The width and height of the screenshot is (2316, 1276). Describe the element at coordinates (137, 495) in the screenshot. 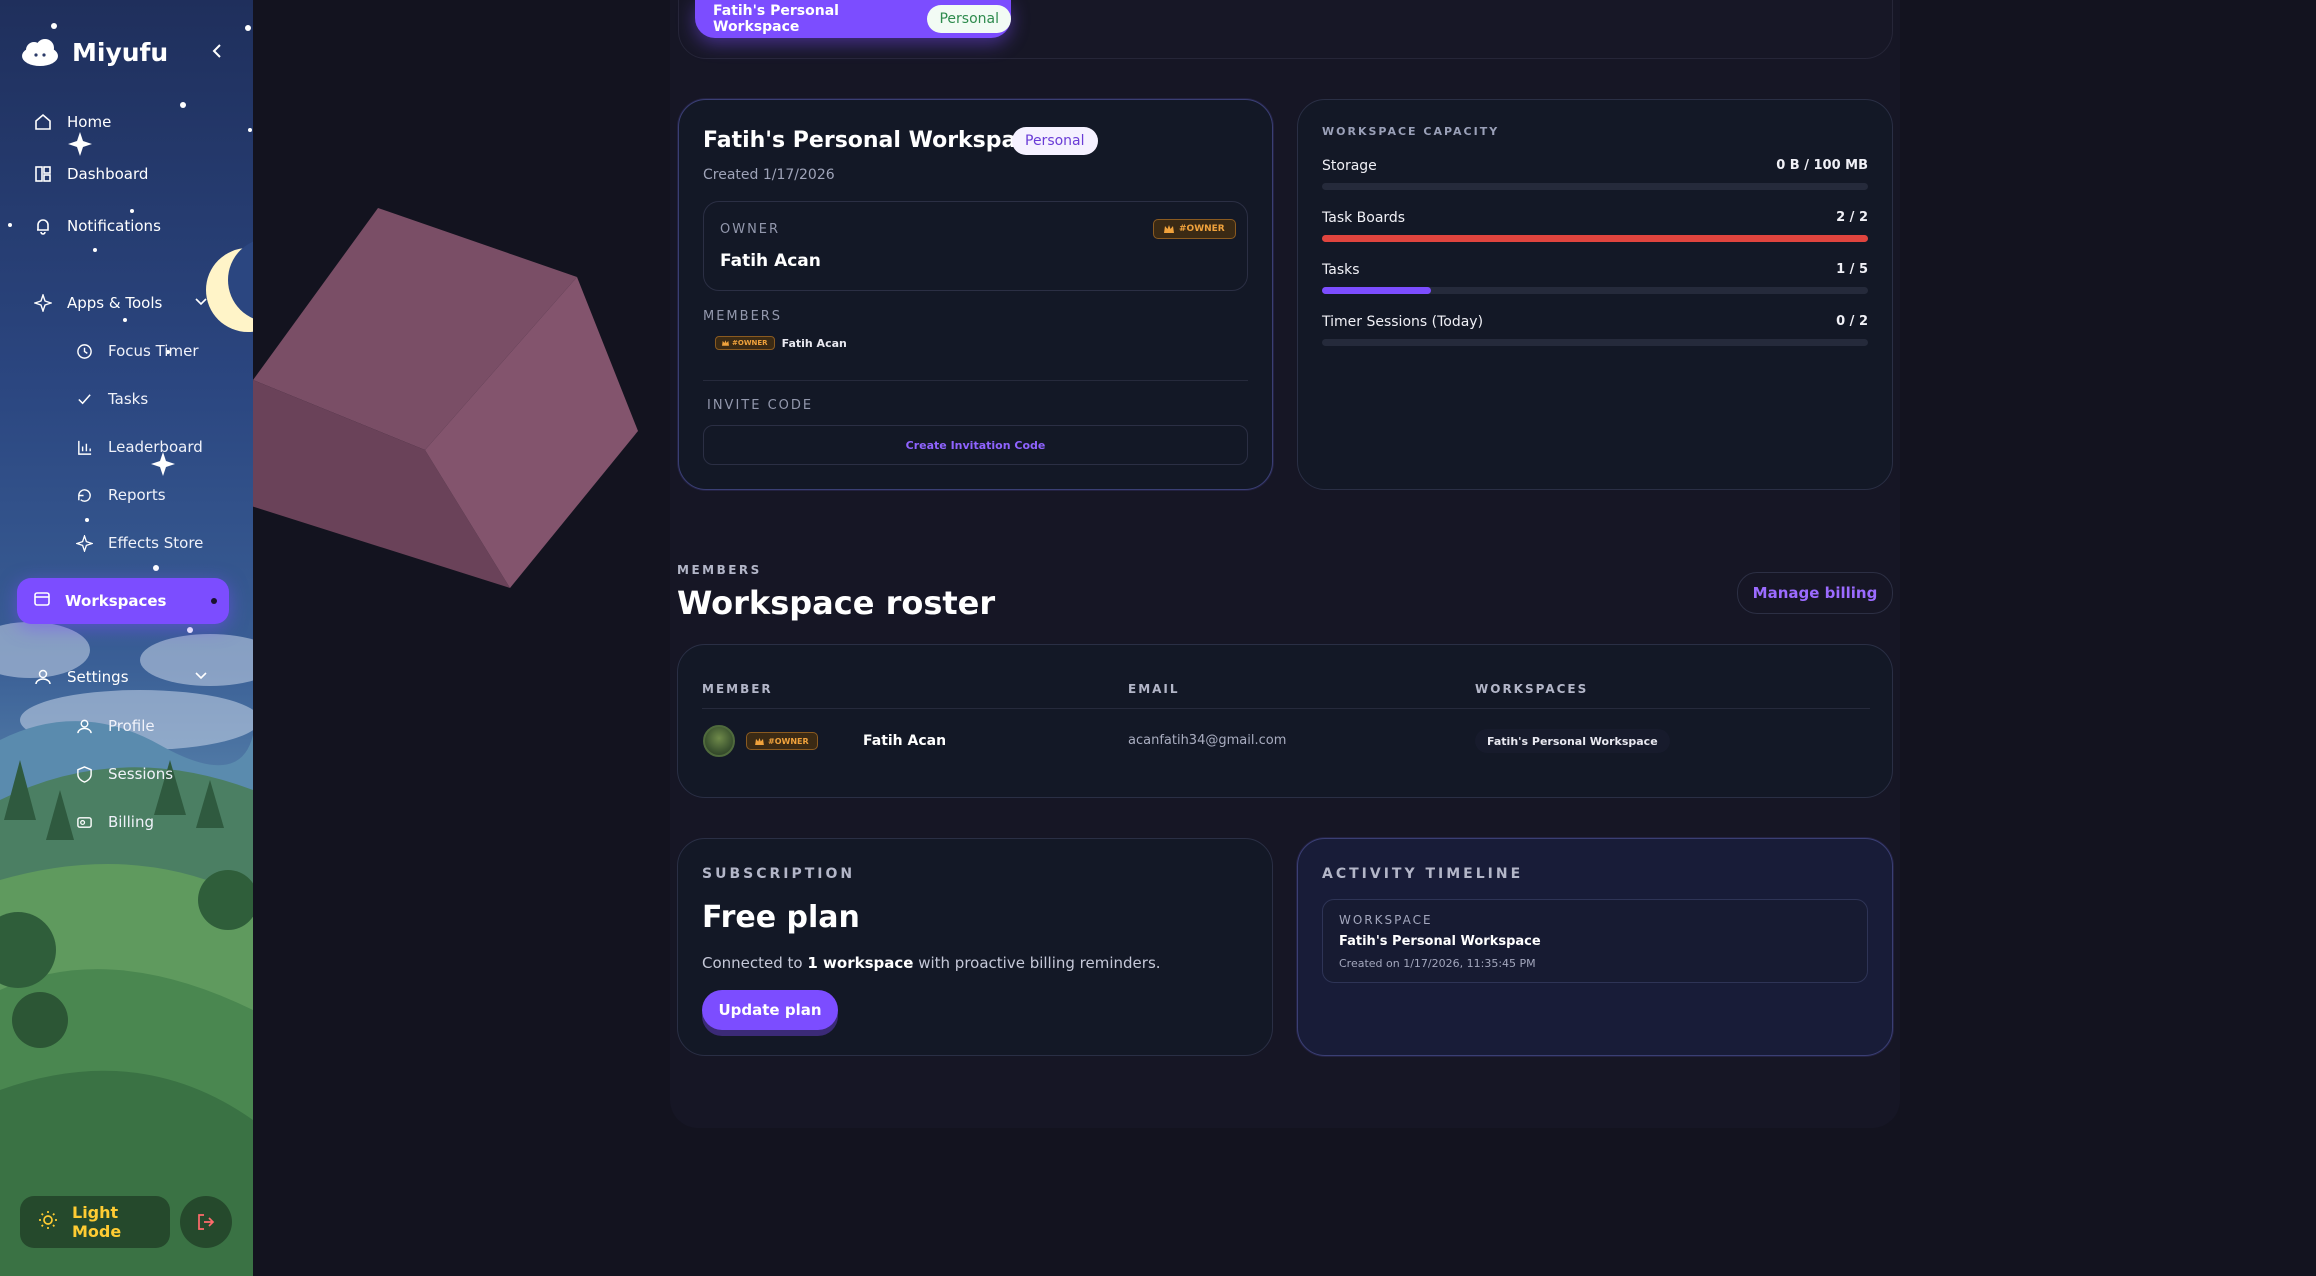

I see `nav-reports-label: Reports` at that location.